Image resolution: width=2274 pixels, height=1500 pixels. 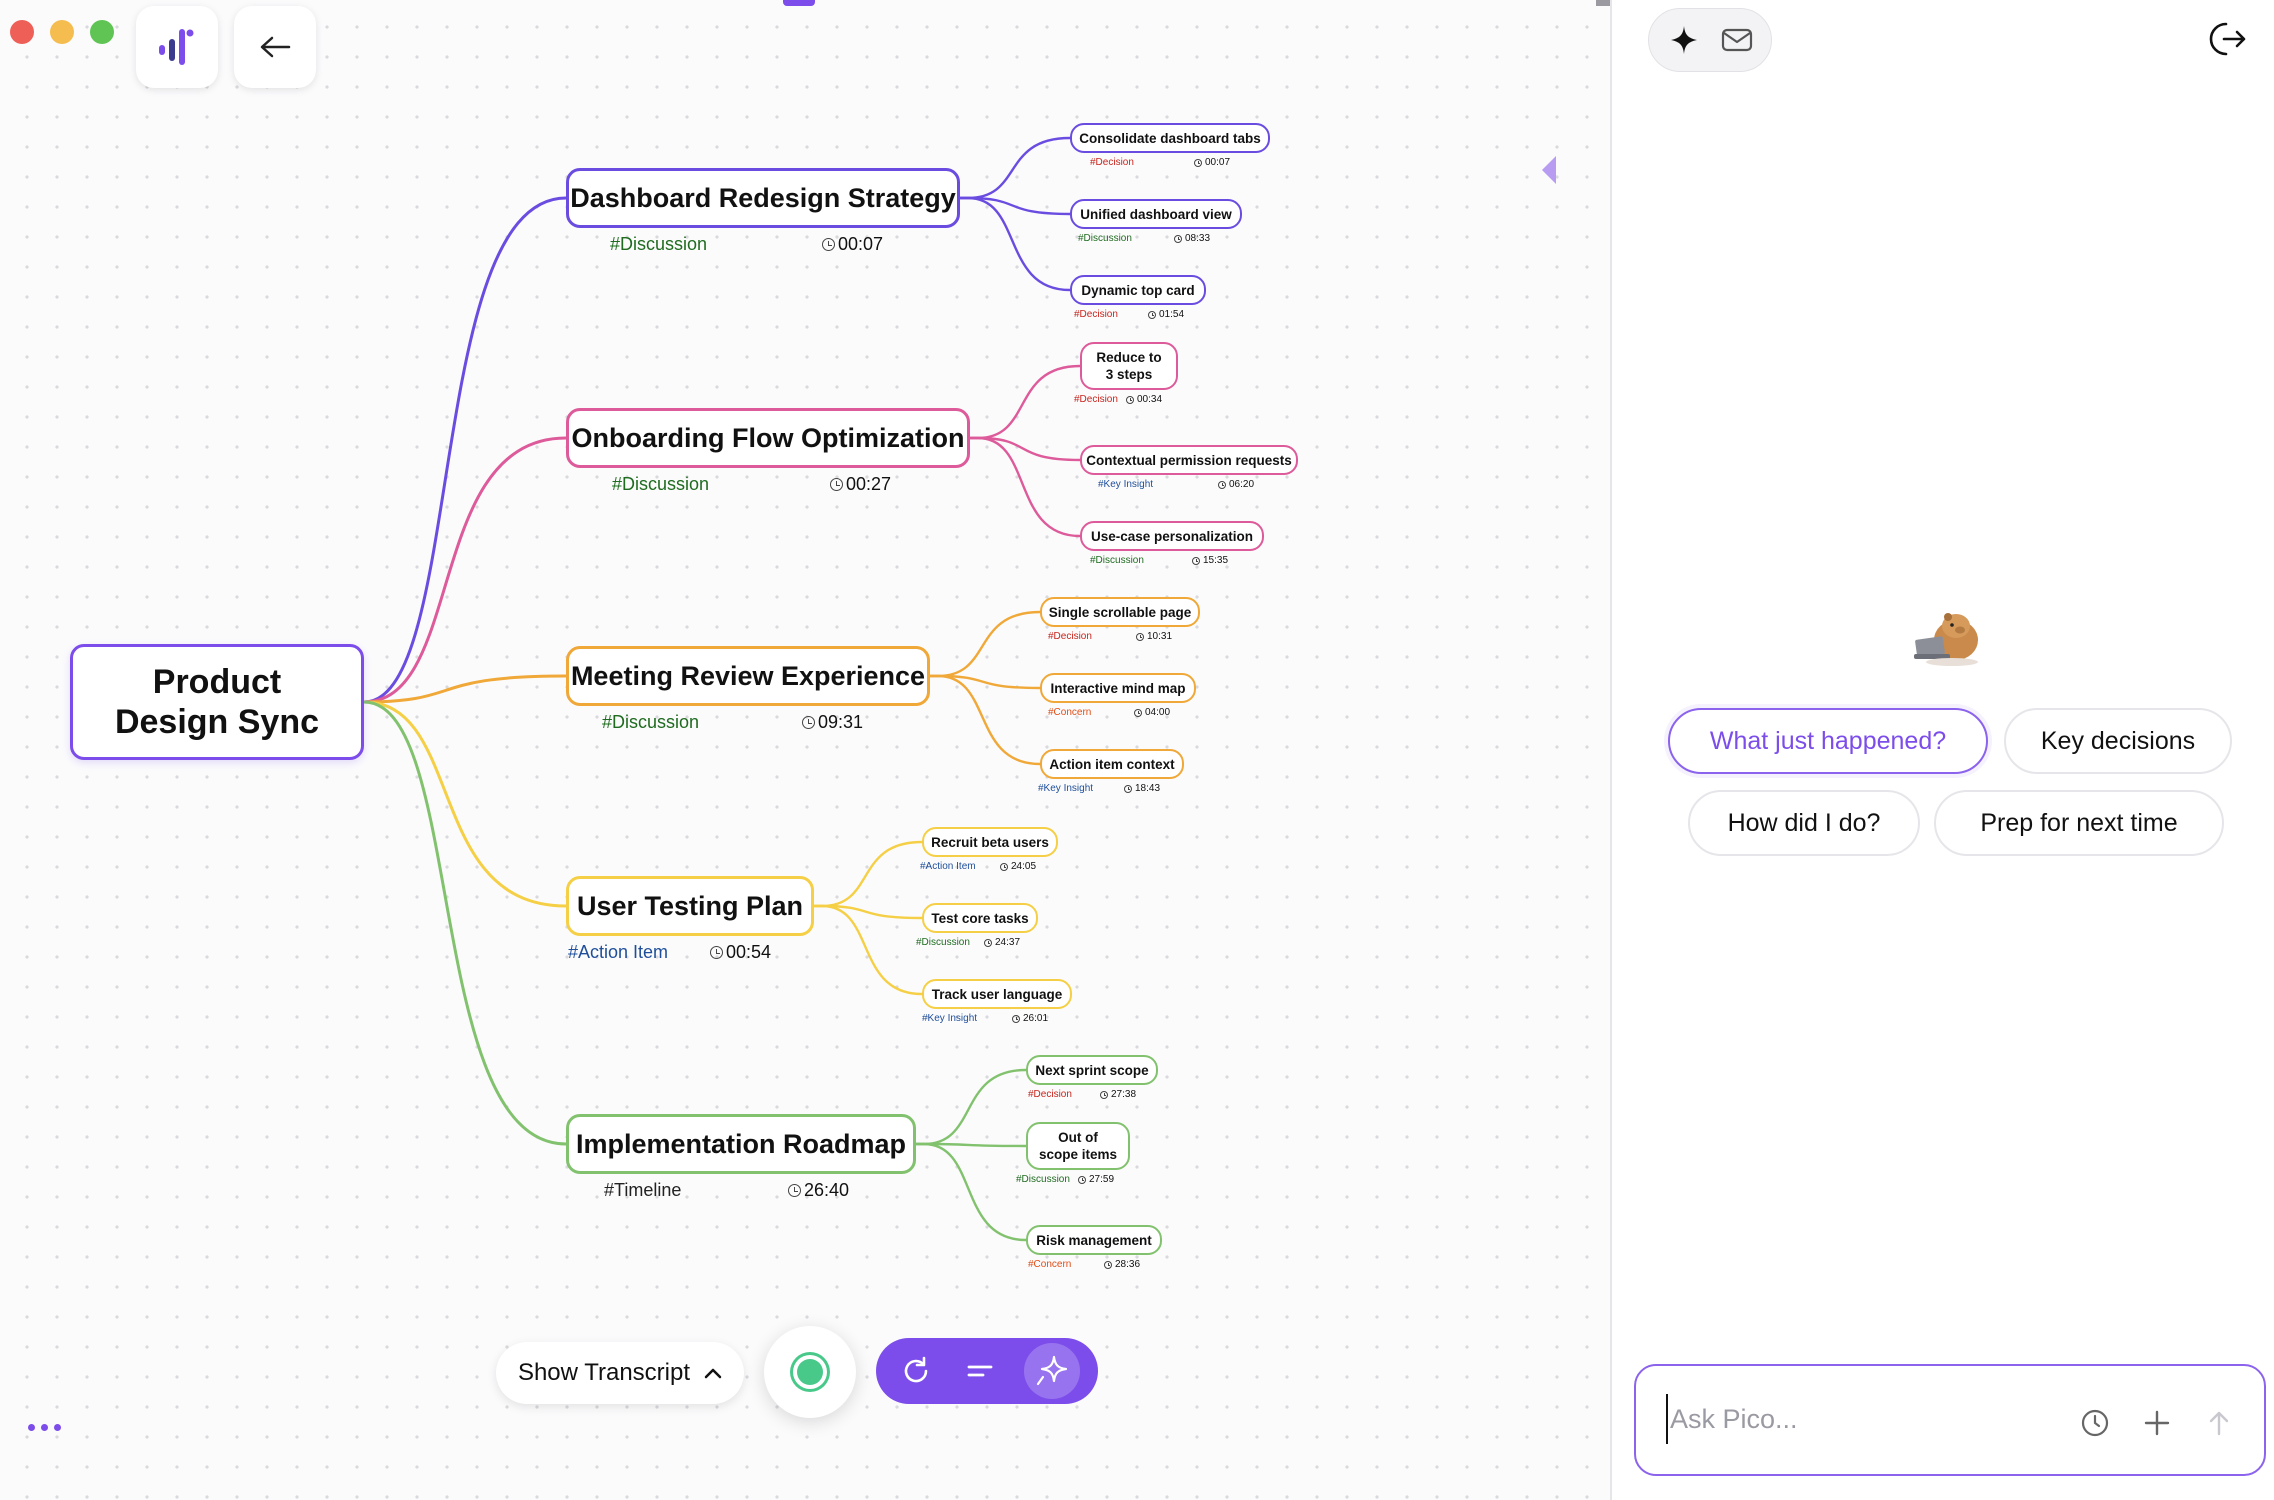 What do you see at coordinates (841, 722) in the screenshot?
I see `timestamp-label: 09:31` at bounding box center [841, 722].